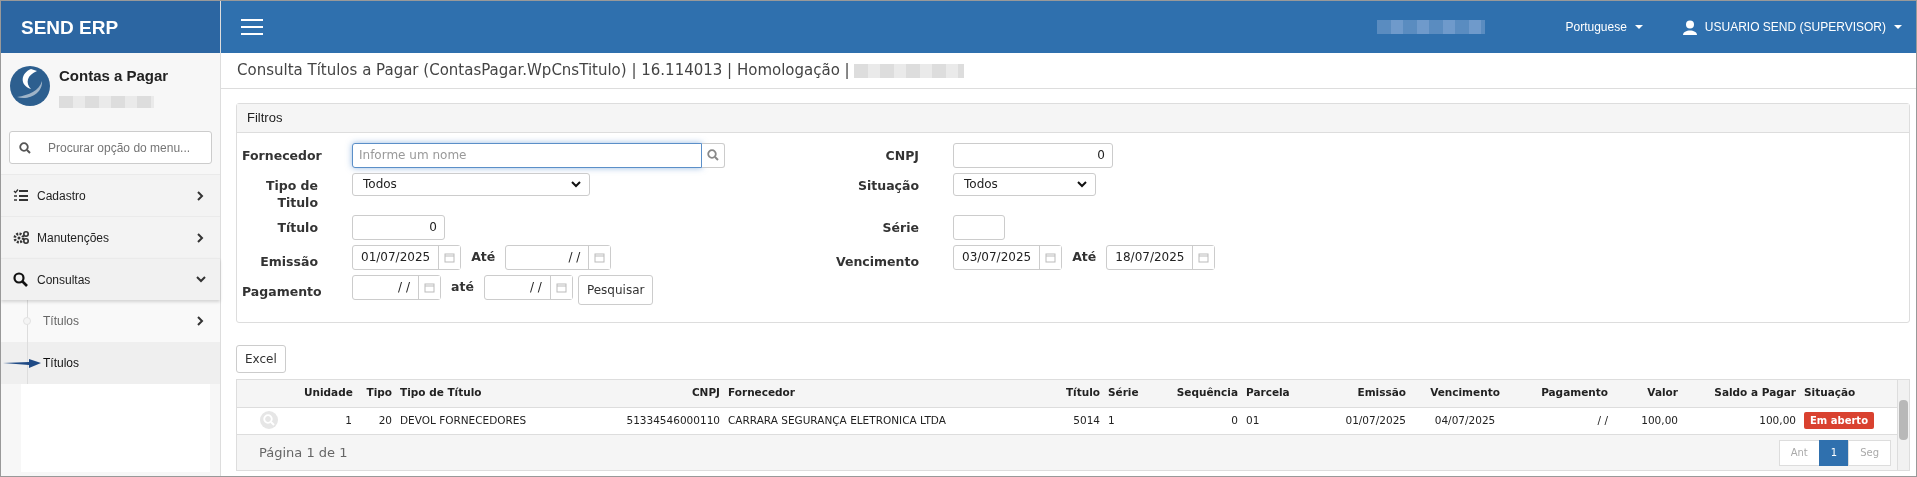  I want to click on input-field: Informe um nome, so click(527, 155).